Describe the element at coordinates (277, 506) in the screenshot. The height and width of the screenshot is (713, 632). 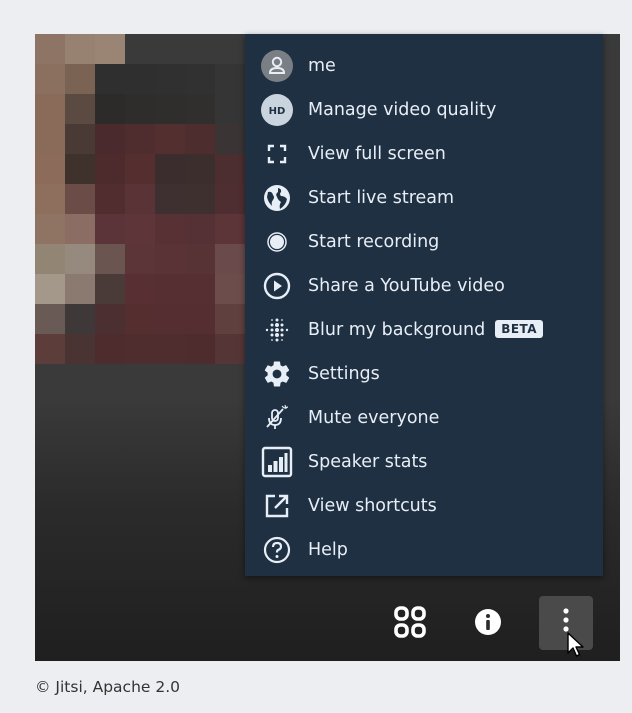
I see `external-link-icon` at that location.